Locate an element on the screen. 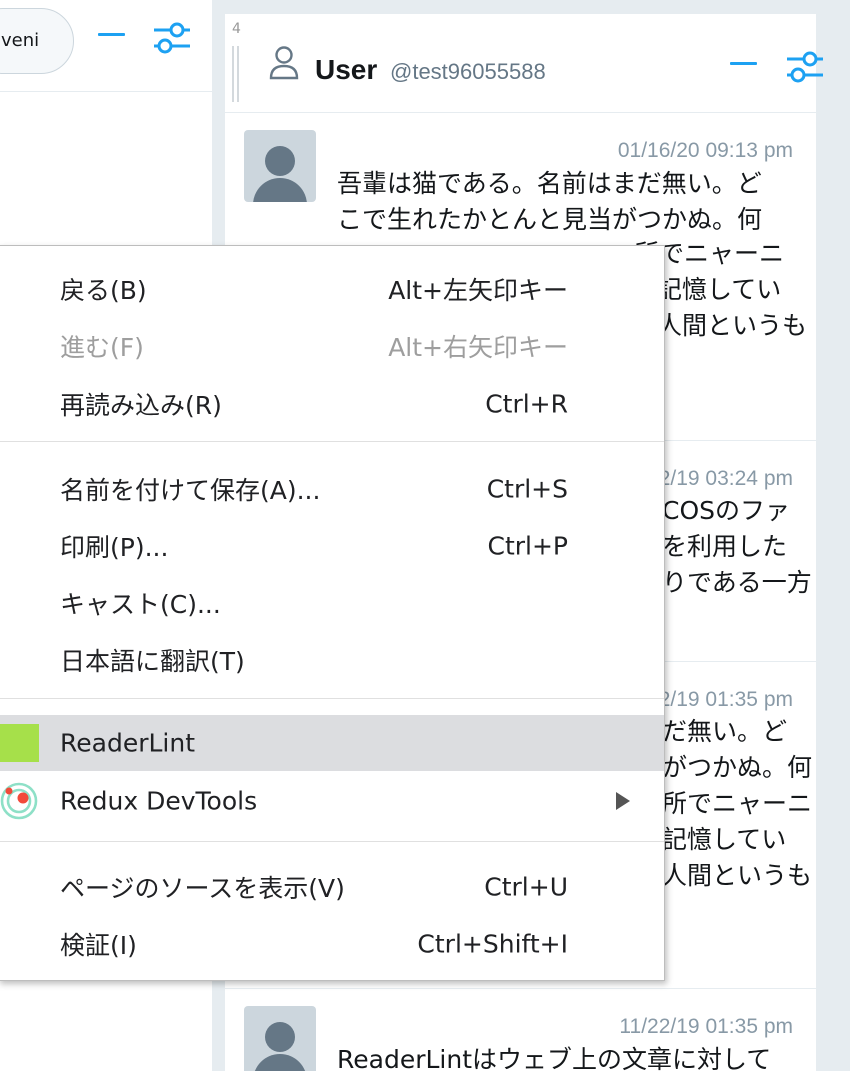 Image resolution: width=858 pixels, height=1071 pixels. tweet-time: 11/22/19 01:35 pm is located at coordinates (706, 1027).